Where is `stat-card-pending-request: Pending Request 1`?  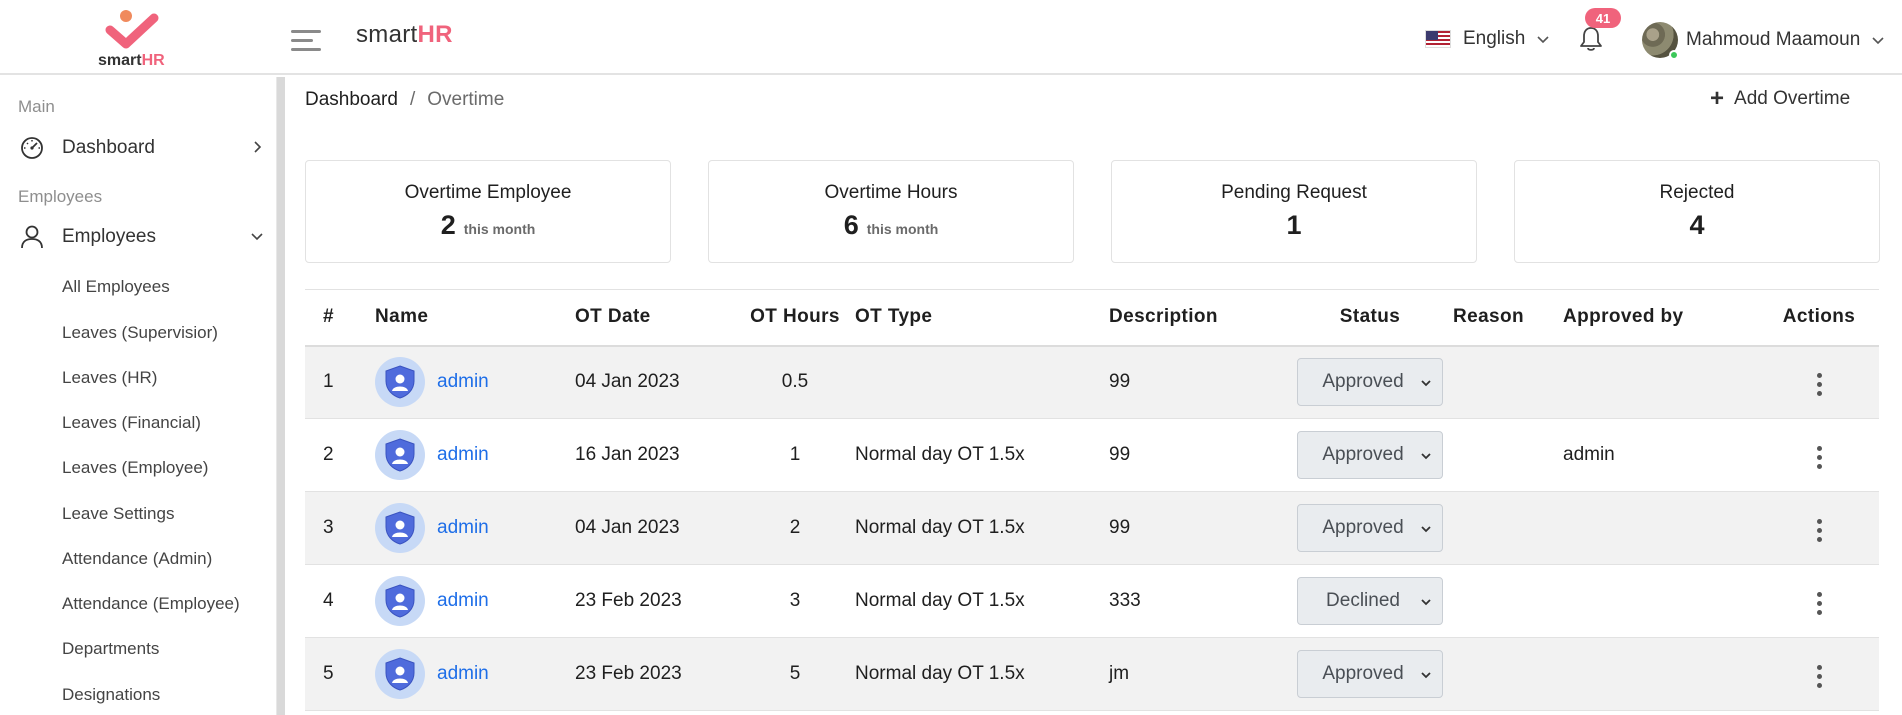
stat-card-pending-request: Pending Request 1 is located at coordinates (1294, 211).